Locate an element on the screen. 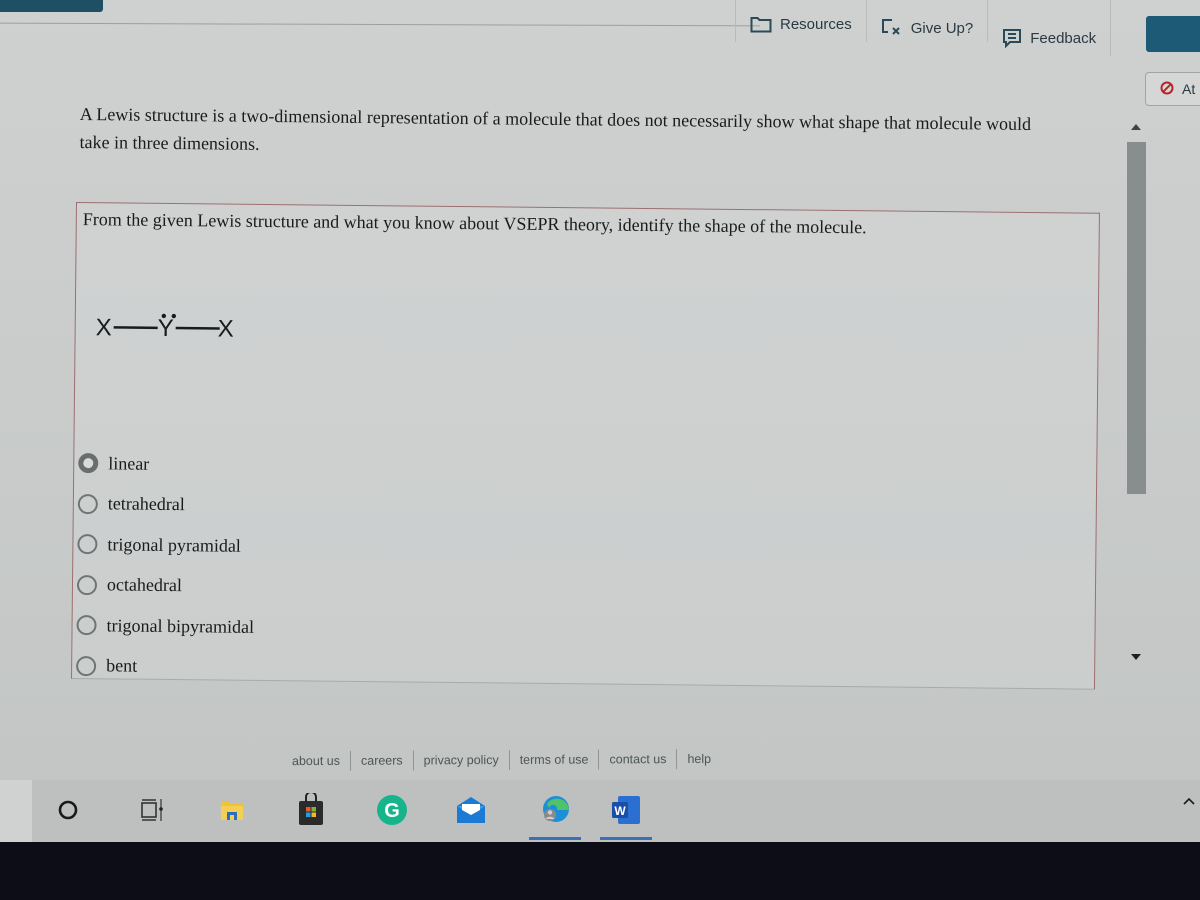 The height and width of the screenshot is (900, 1200). edge-icon is located at coordinates (555, 816).